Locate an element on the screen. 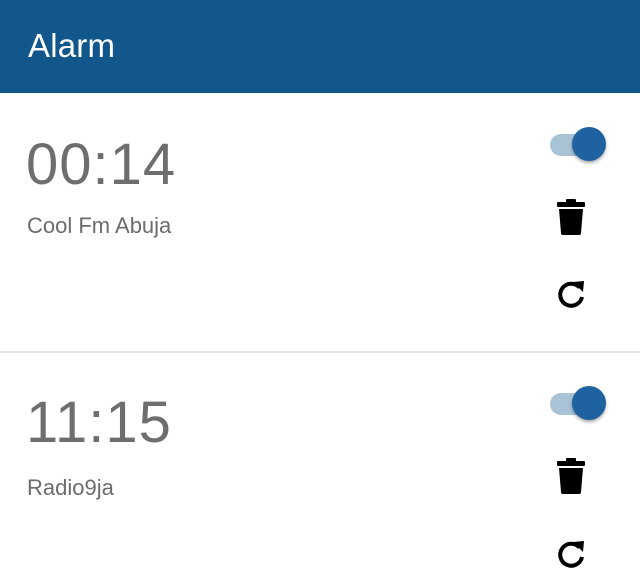 This screenshot has height=578, width=640. app-title: Alarm is located at coordinates (72, 45).